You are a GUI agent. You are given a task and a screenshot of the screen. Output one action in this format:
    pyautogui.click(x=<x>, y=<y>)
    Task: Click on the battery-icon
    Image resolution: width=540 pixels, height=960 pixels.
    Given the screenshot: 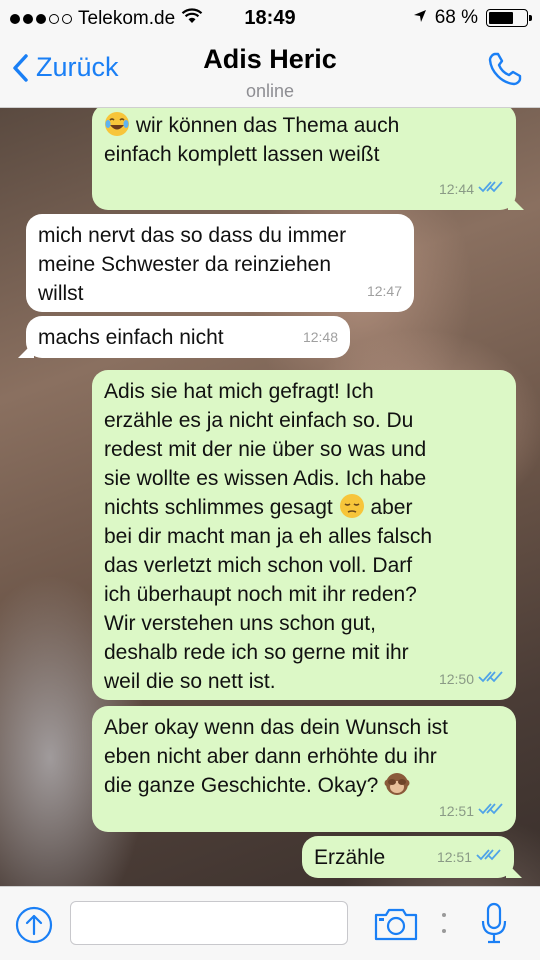 What is the action you would take?
    pyautogui.click(x=509, y=18)
    